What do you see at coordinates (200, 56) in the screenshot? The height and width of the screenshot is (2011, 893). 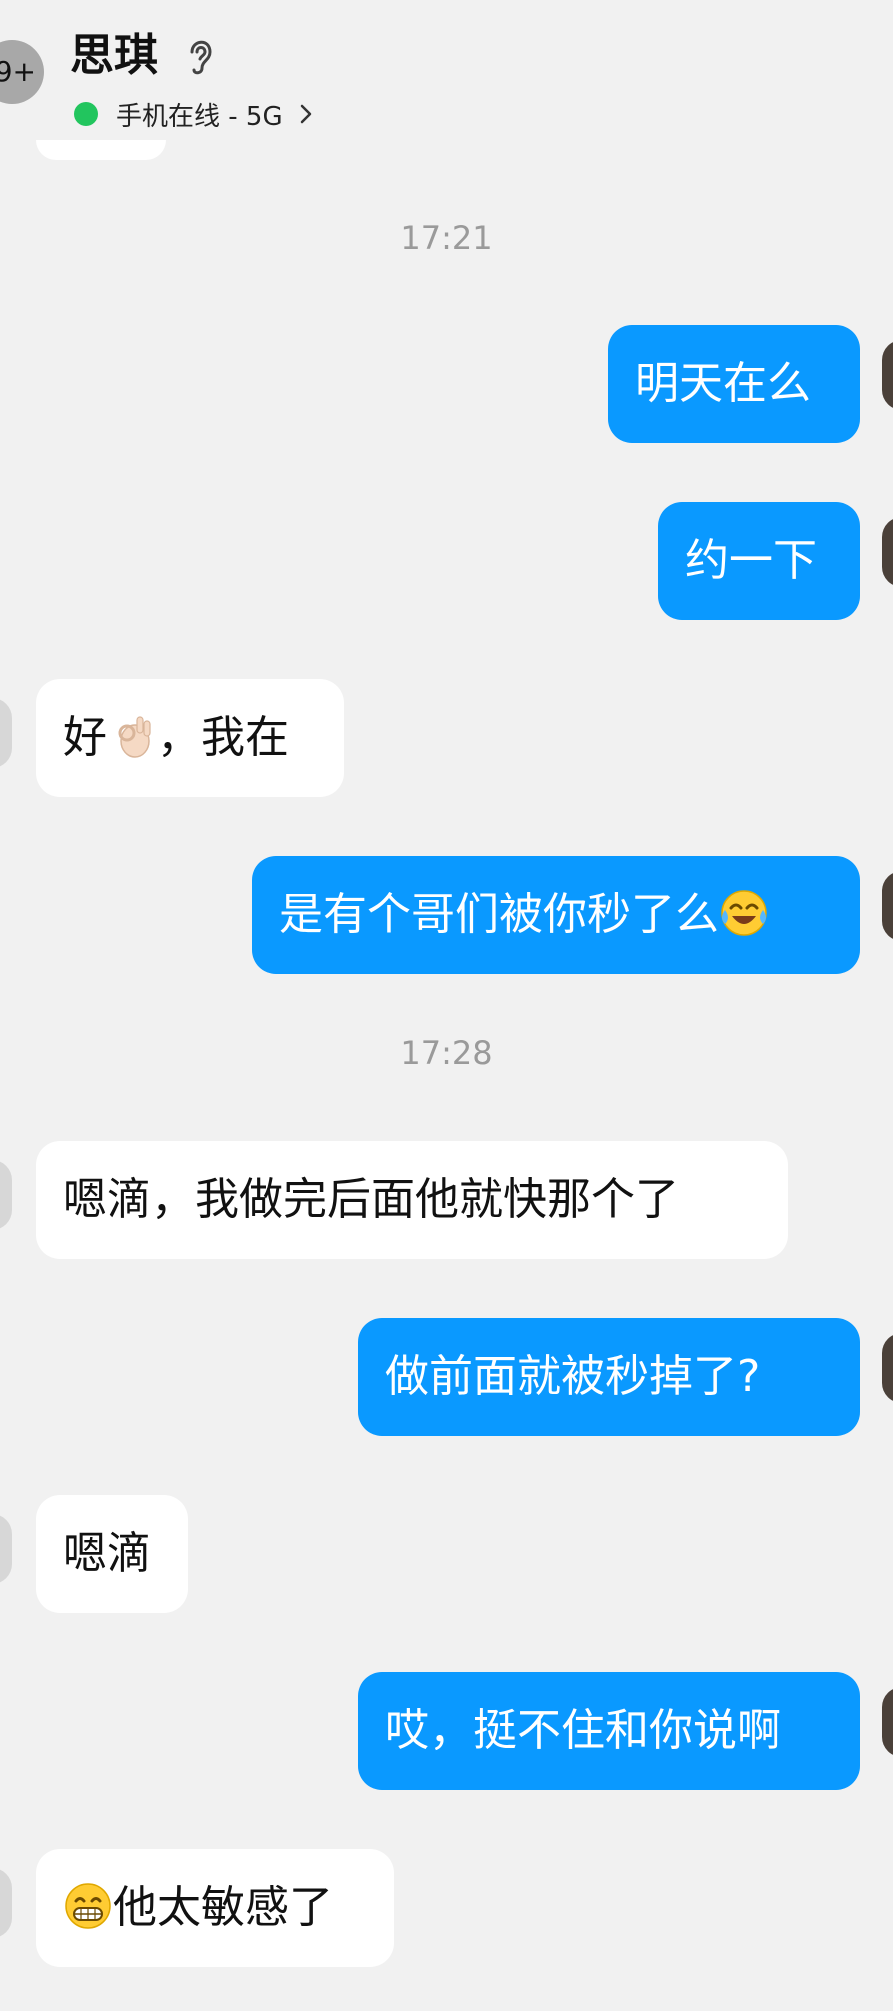 I see `ear-icon` at bounding box center [200, 56].